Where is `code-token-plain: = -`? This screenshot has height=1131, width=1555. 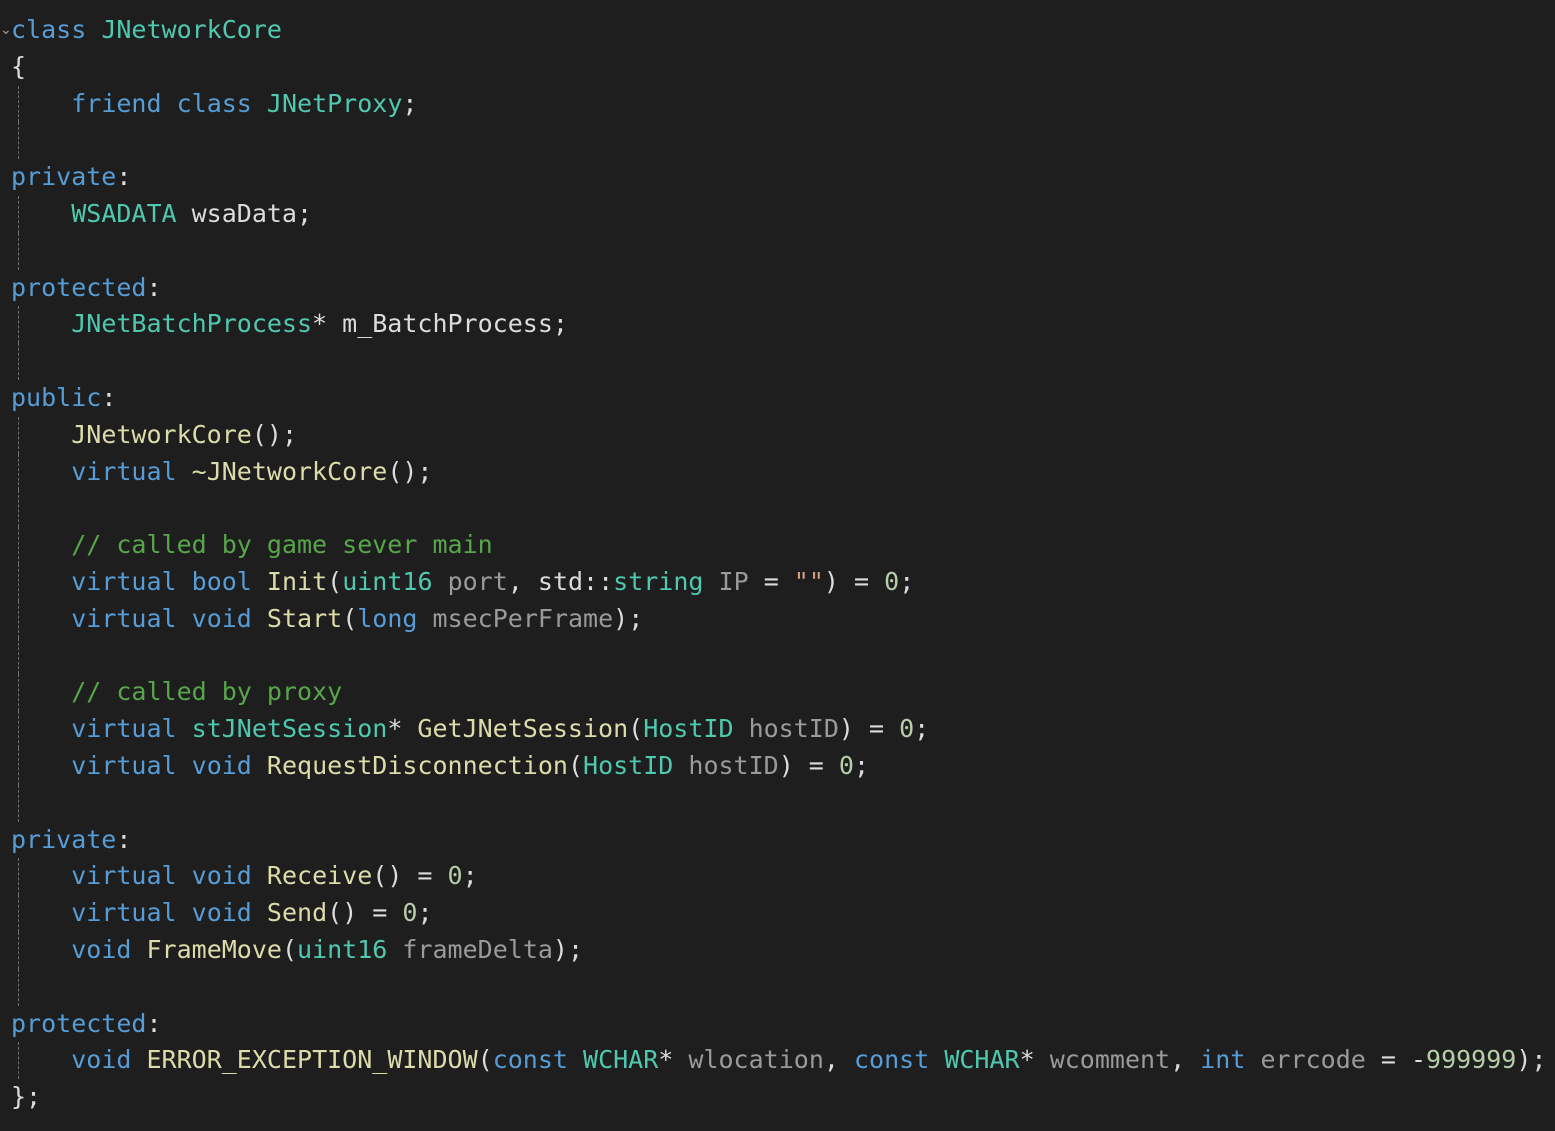
code-token-plain: = - is located at coordinates (1396, 1060).